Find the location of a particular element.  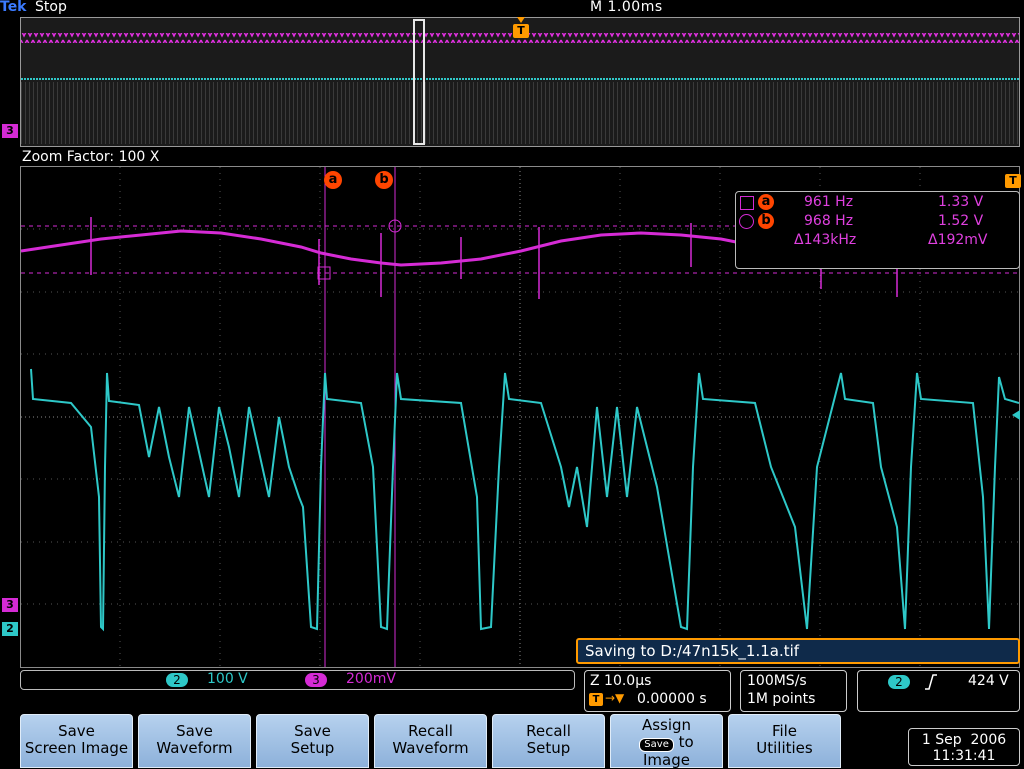

trigger-position-marker: T is located at coordinates (521, 31).